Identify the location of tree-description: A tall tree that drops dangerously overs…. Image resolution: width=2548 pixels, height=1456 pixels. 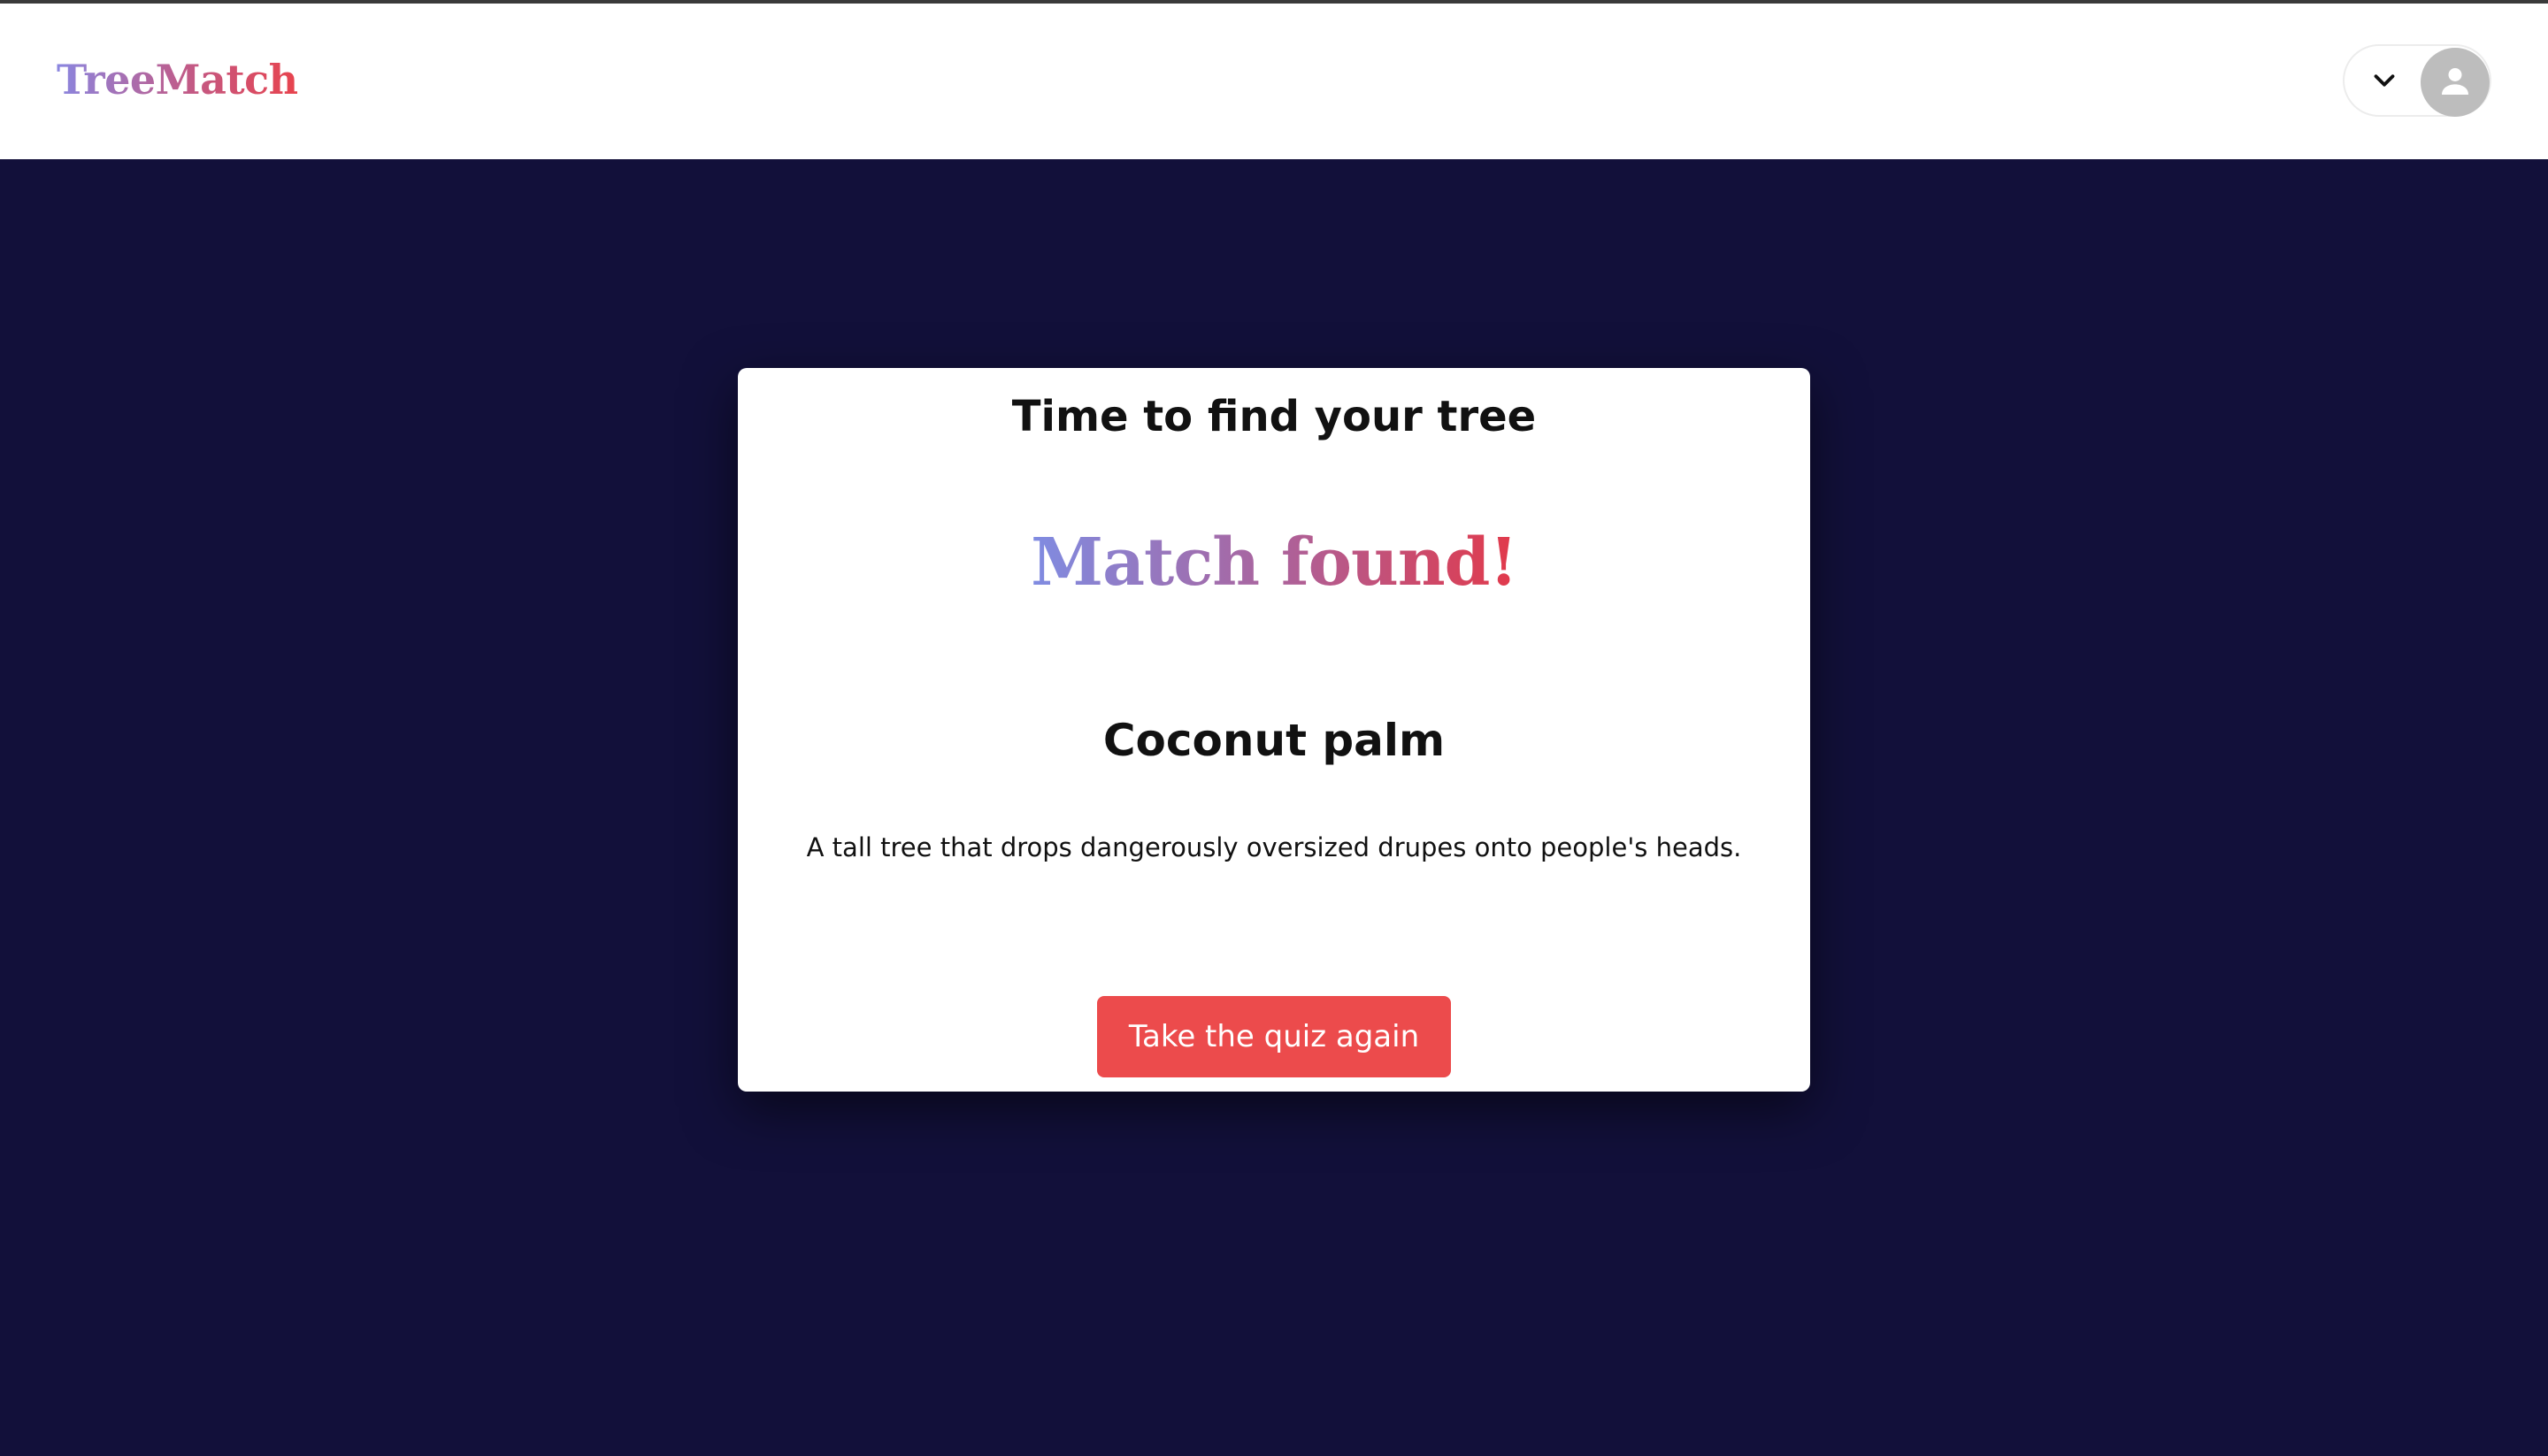
(1274, 847).